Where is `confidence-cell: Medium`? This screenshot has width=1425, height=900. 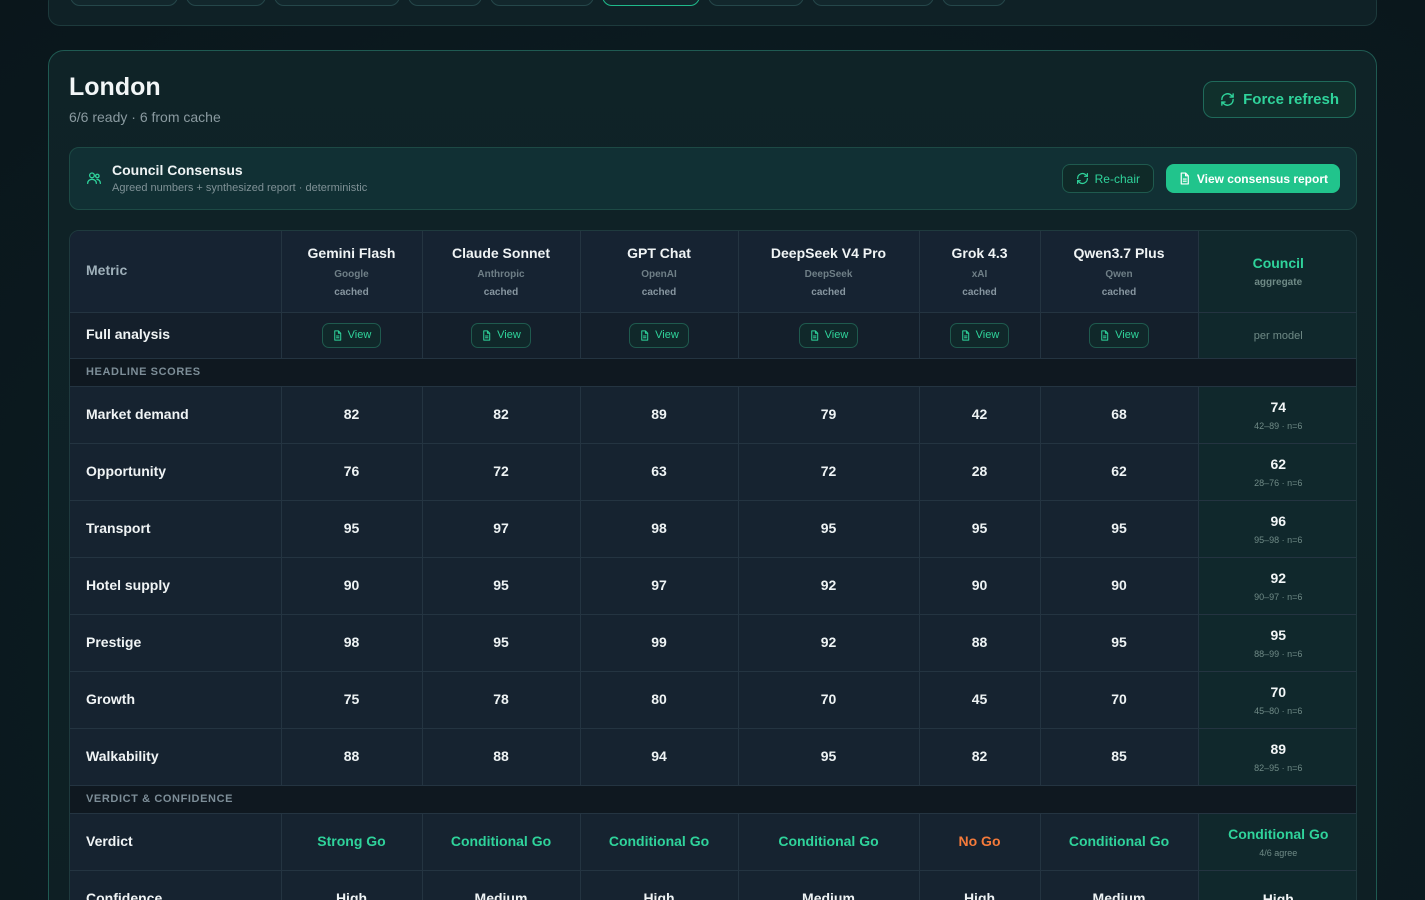
confidence-cell: Medium is located at coordinates (1119, 885).